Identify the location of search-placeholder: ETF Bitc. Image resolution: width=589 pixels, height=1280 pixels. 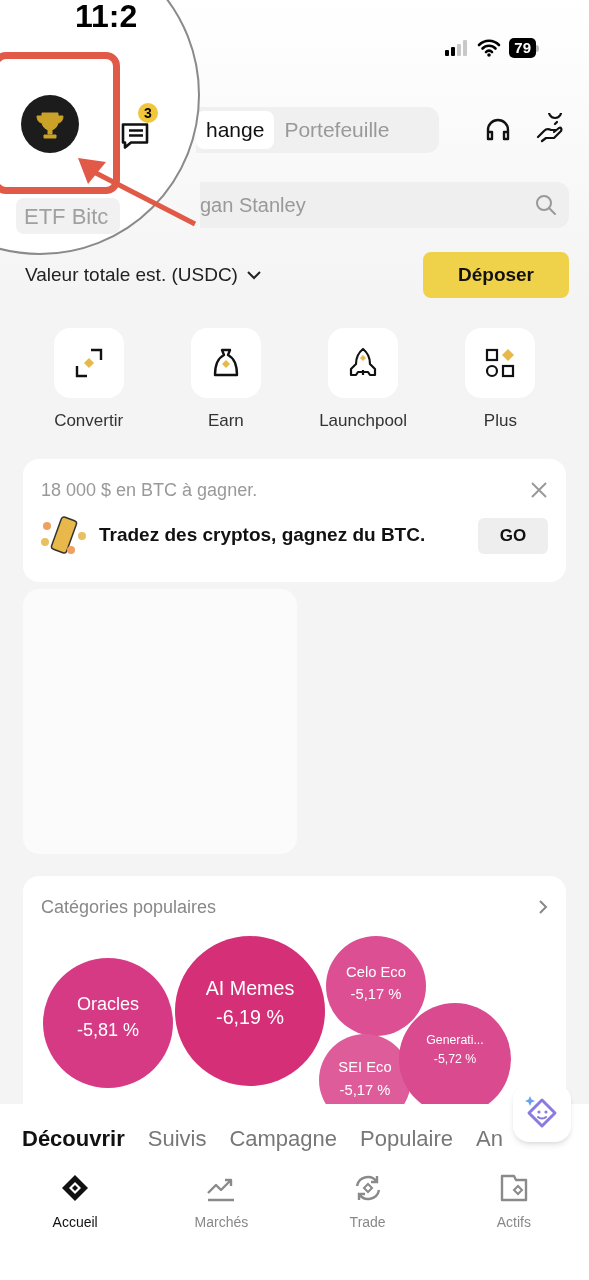
(66, 216).